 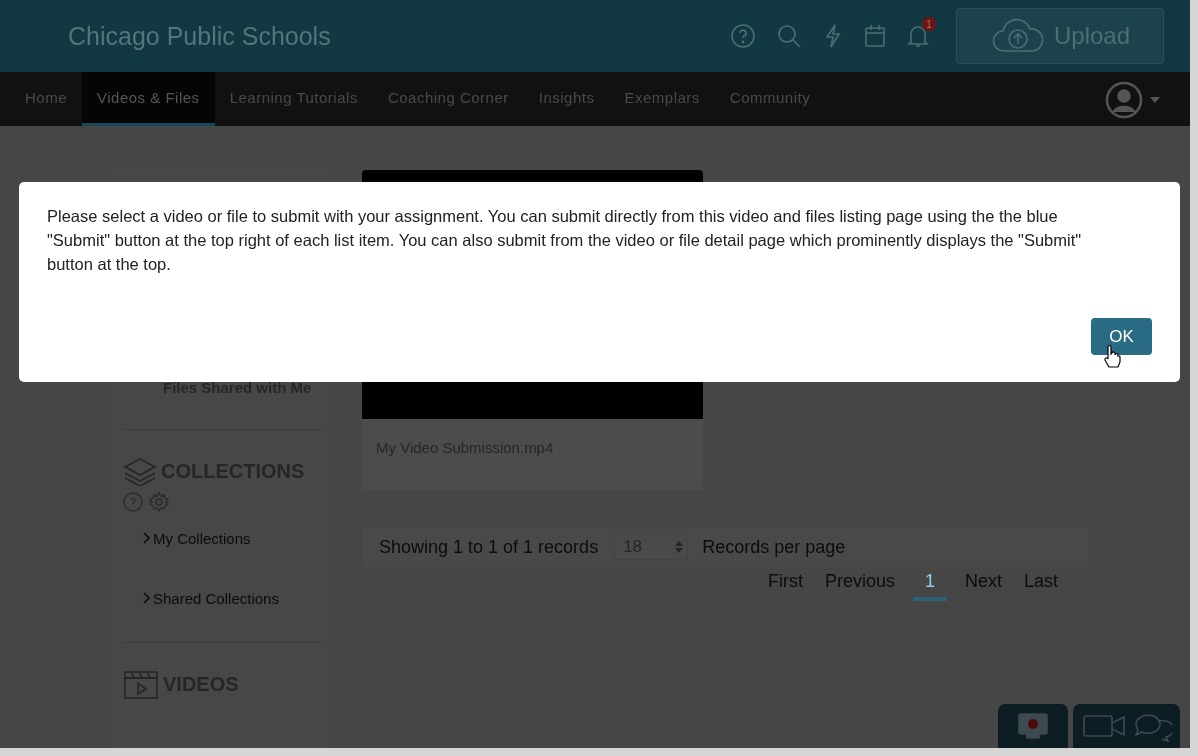 What do you see at coordinates (141, 684) in the screenshot?
I see `video-clapper-icon` at bounding box center [141, 684].